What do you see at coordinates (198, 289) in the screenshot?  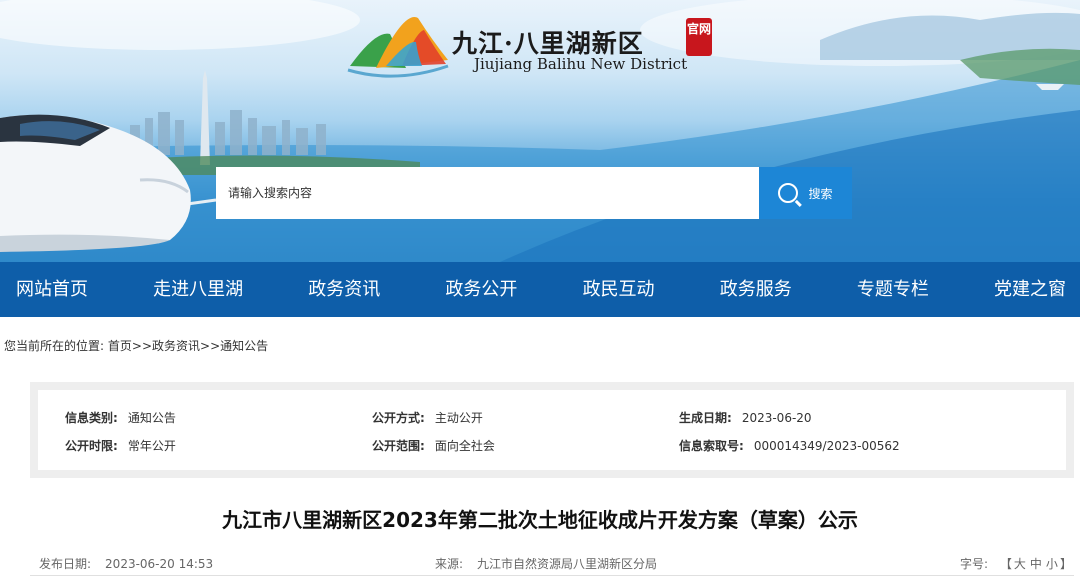 I see `nav-item-about-balihu: 走进八里湖` at bounding box center [198, 289].